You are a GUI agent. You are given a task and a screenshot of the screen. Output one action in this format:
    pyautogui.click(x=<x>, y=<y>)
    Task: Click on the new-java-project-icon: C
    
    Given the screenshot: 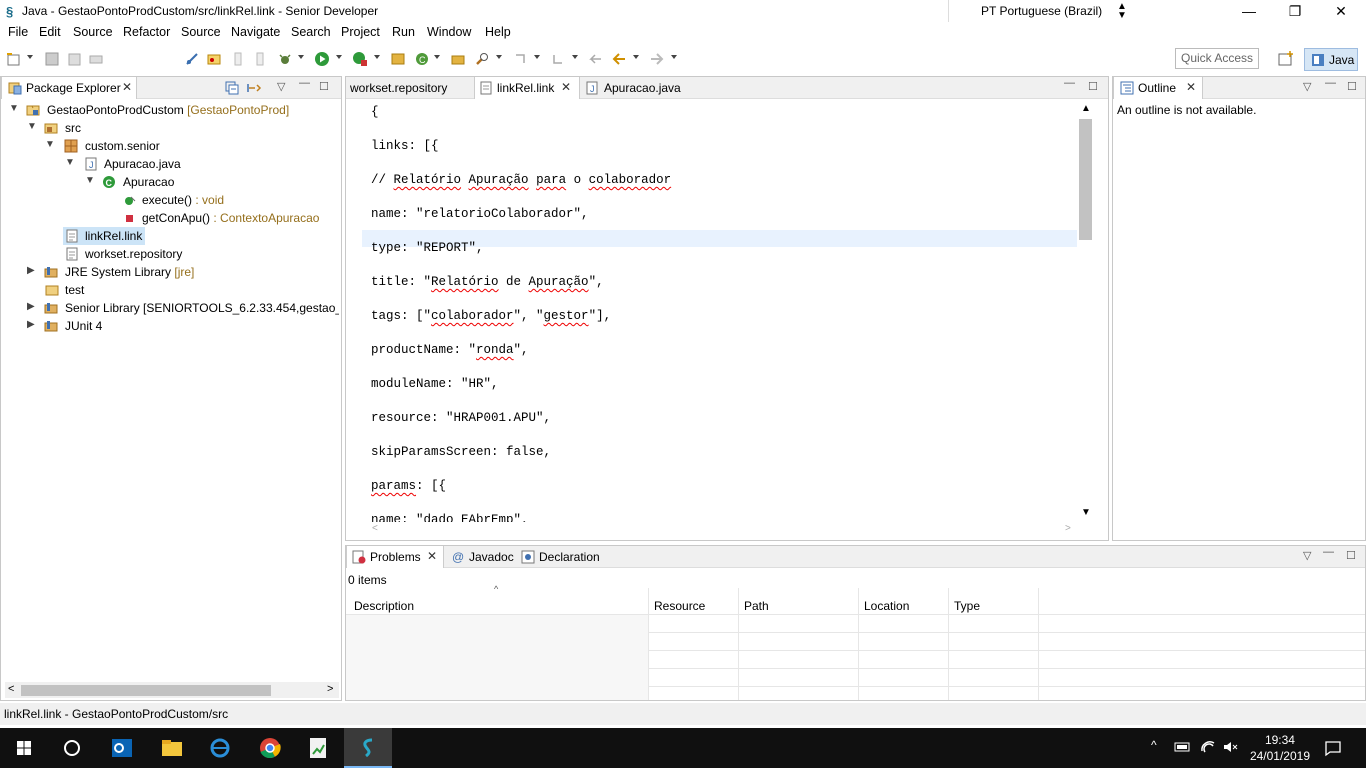 What is the action you would take?
    pyautogui.click(x=422, y=59)
    